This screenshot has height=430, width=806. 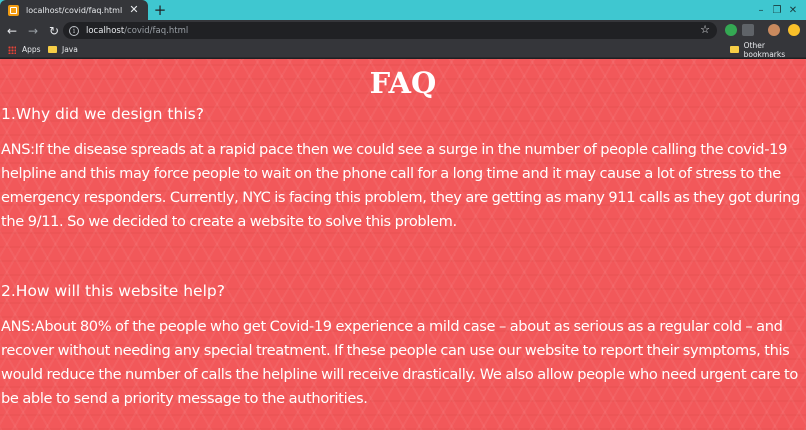 What do you see at coordinates (705, 29) in the screenshot?
I see `bookmark-star-icon: ☆` at bounding box center [705, 29].